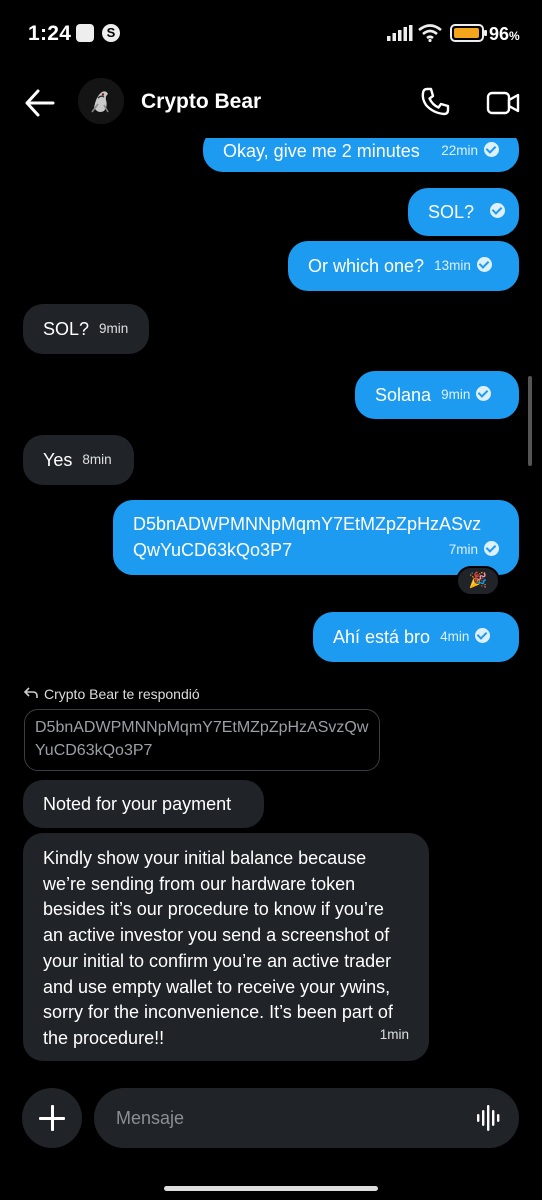  Describe the element at coordinates (478, 581) in the screenshot. I see `reaction-badge: 🎉` at that location.